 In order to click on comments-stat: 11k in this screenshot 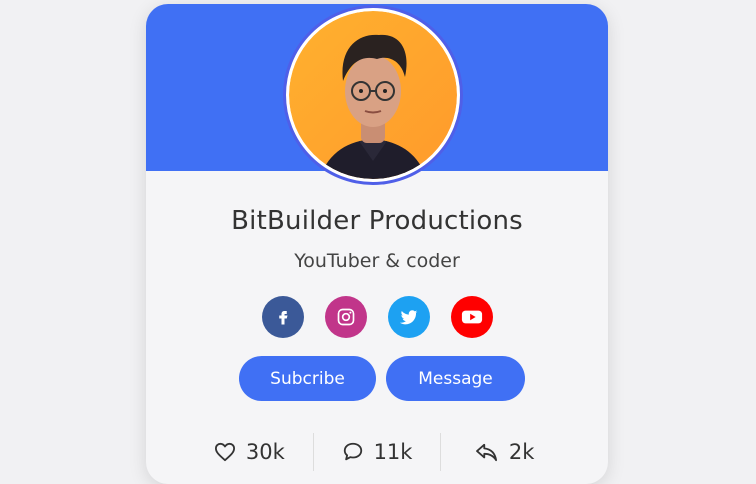, I will do `click(377, 452)`.